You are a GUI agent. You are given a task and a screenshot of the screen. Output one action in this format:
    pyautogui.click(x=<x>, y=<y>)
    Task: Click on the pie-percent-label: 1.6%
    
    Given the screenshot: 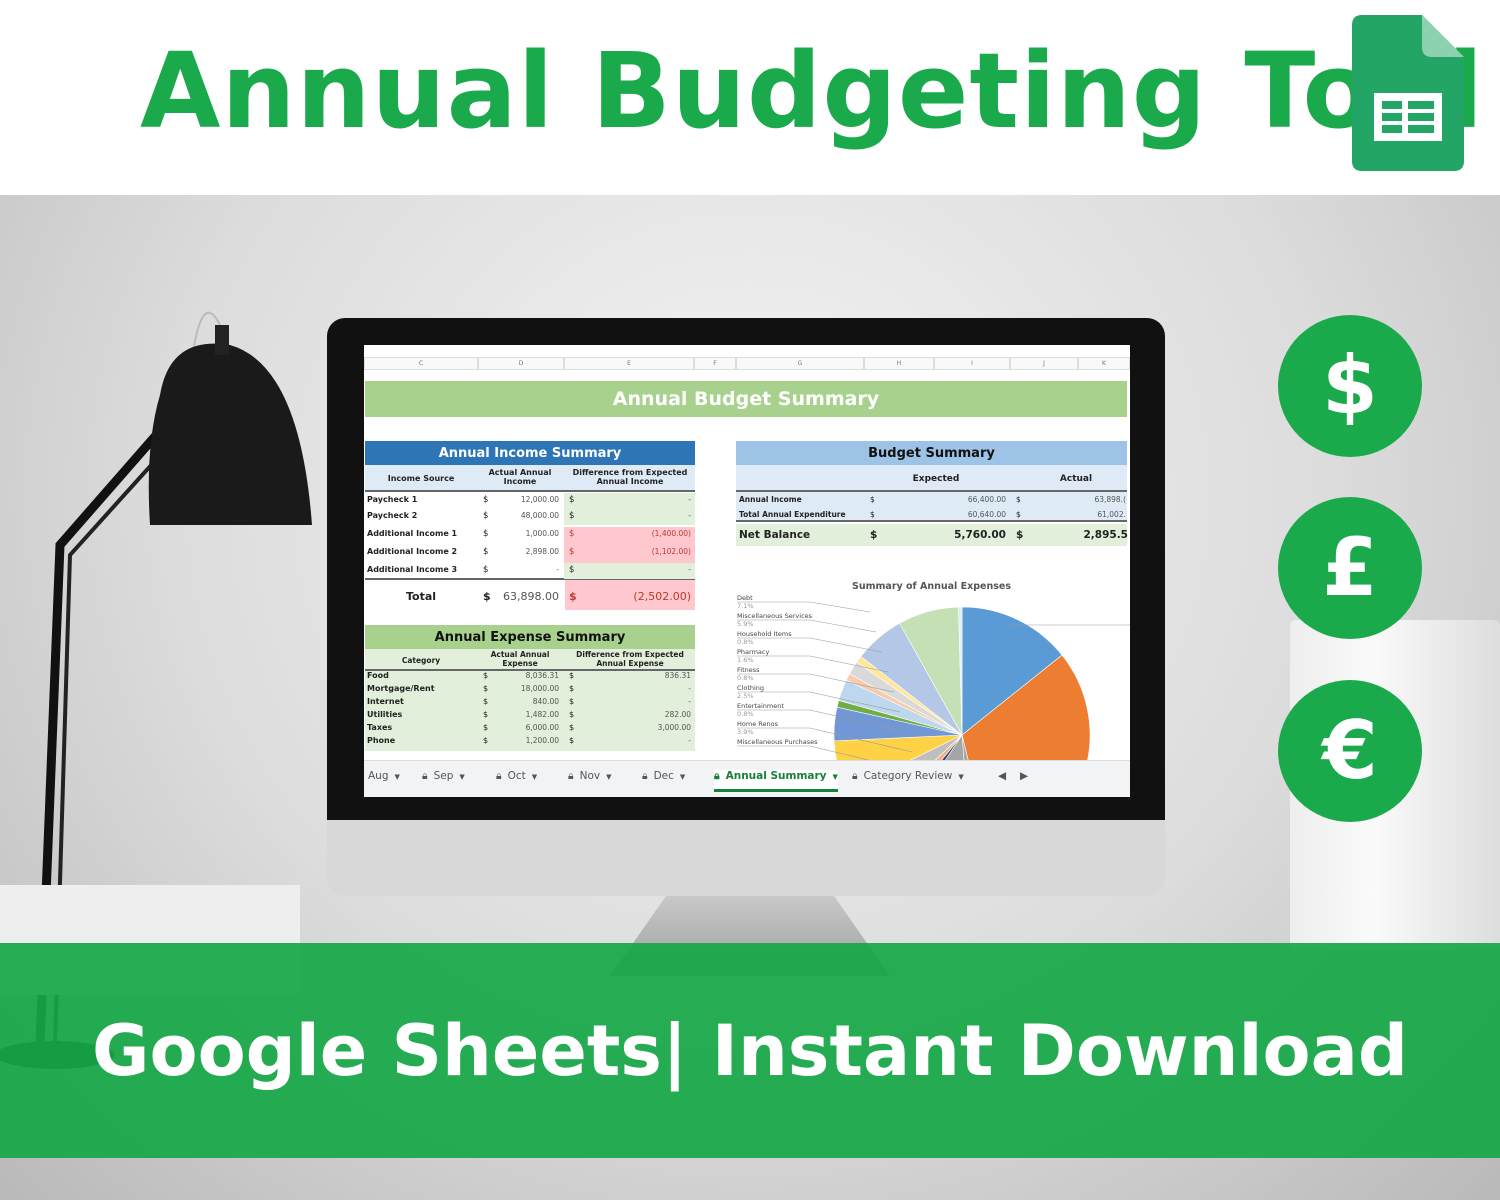 What is the action you would take?
    pyautogui.click(x=745, y=660)
    